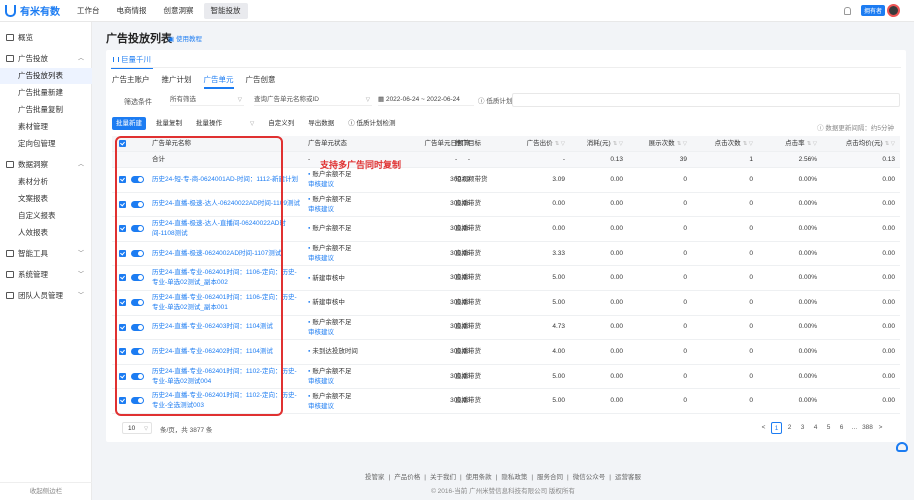  I want to click on sidebar-item-custom-report: 自定义报表, so click(46, 216).